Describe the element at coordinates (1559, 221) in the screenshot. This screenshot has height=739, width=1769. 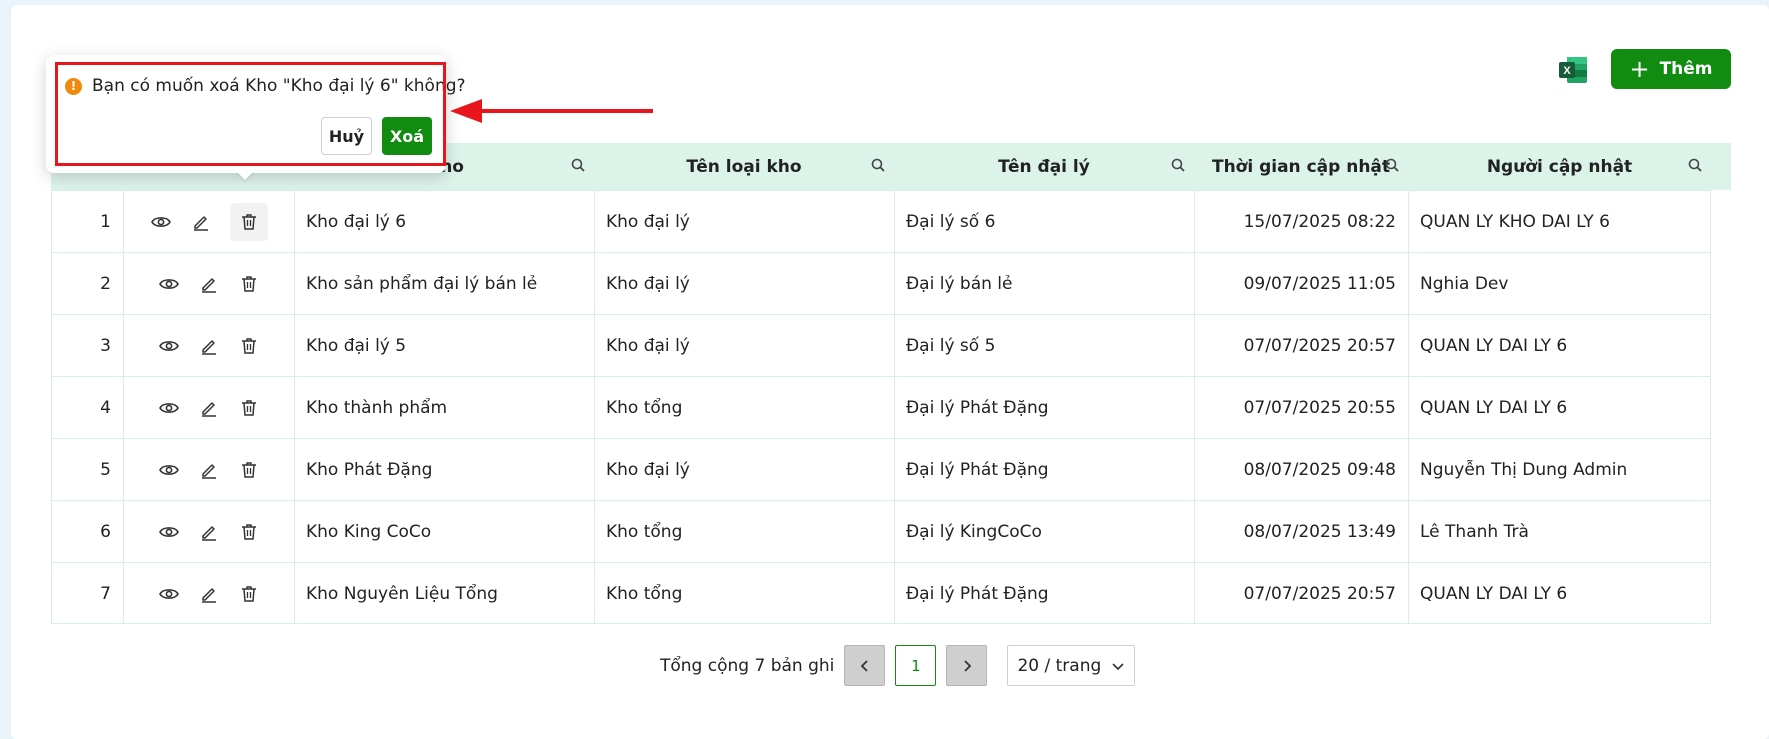
I see `cell-updated-by: QUAN LY KHO DAI LY 6` at that location.